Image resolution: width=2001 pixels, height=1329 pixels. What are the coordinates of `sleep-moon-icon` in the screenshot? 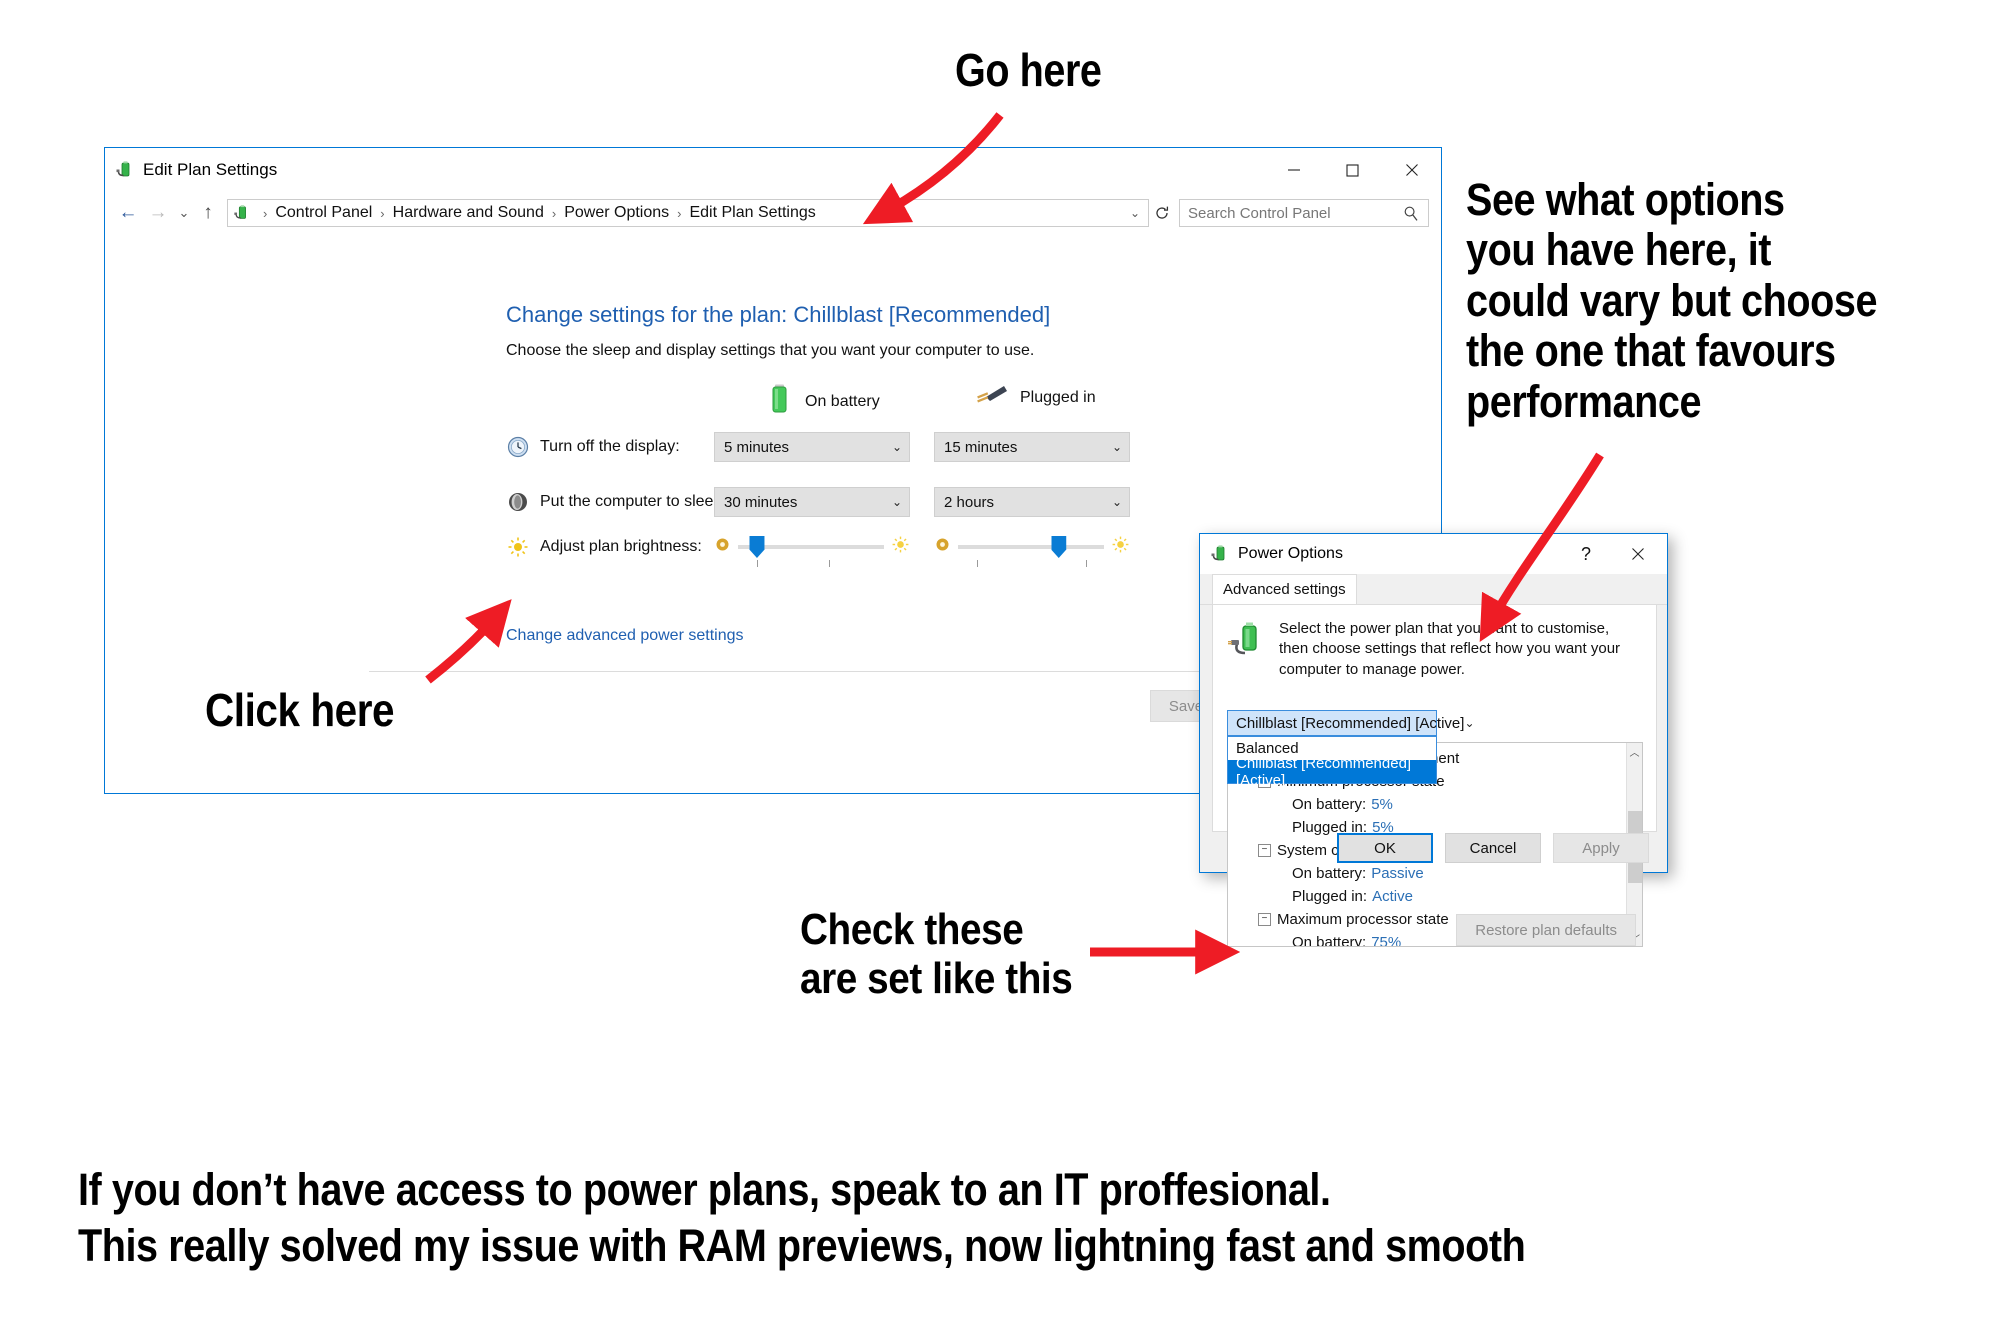 It's located at (518, 502).